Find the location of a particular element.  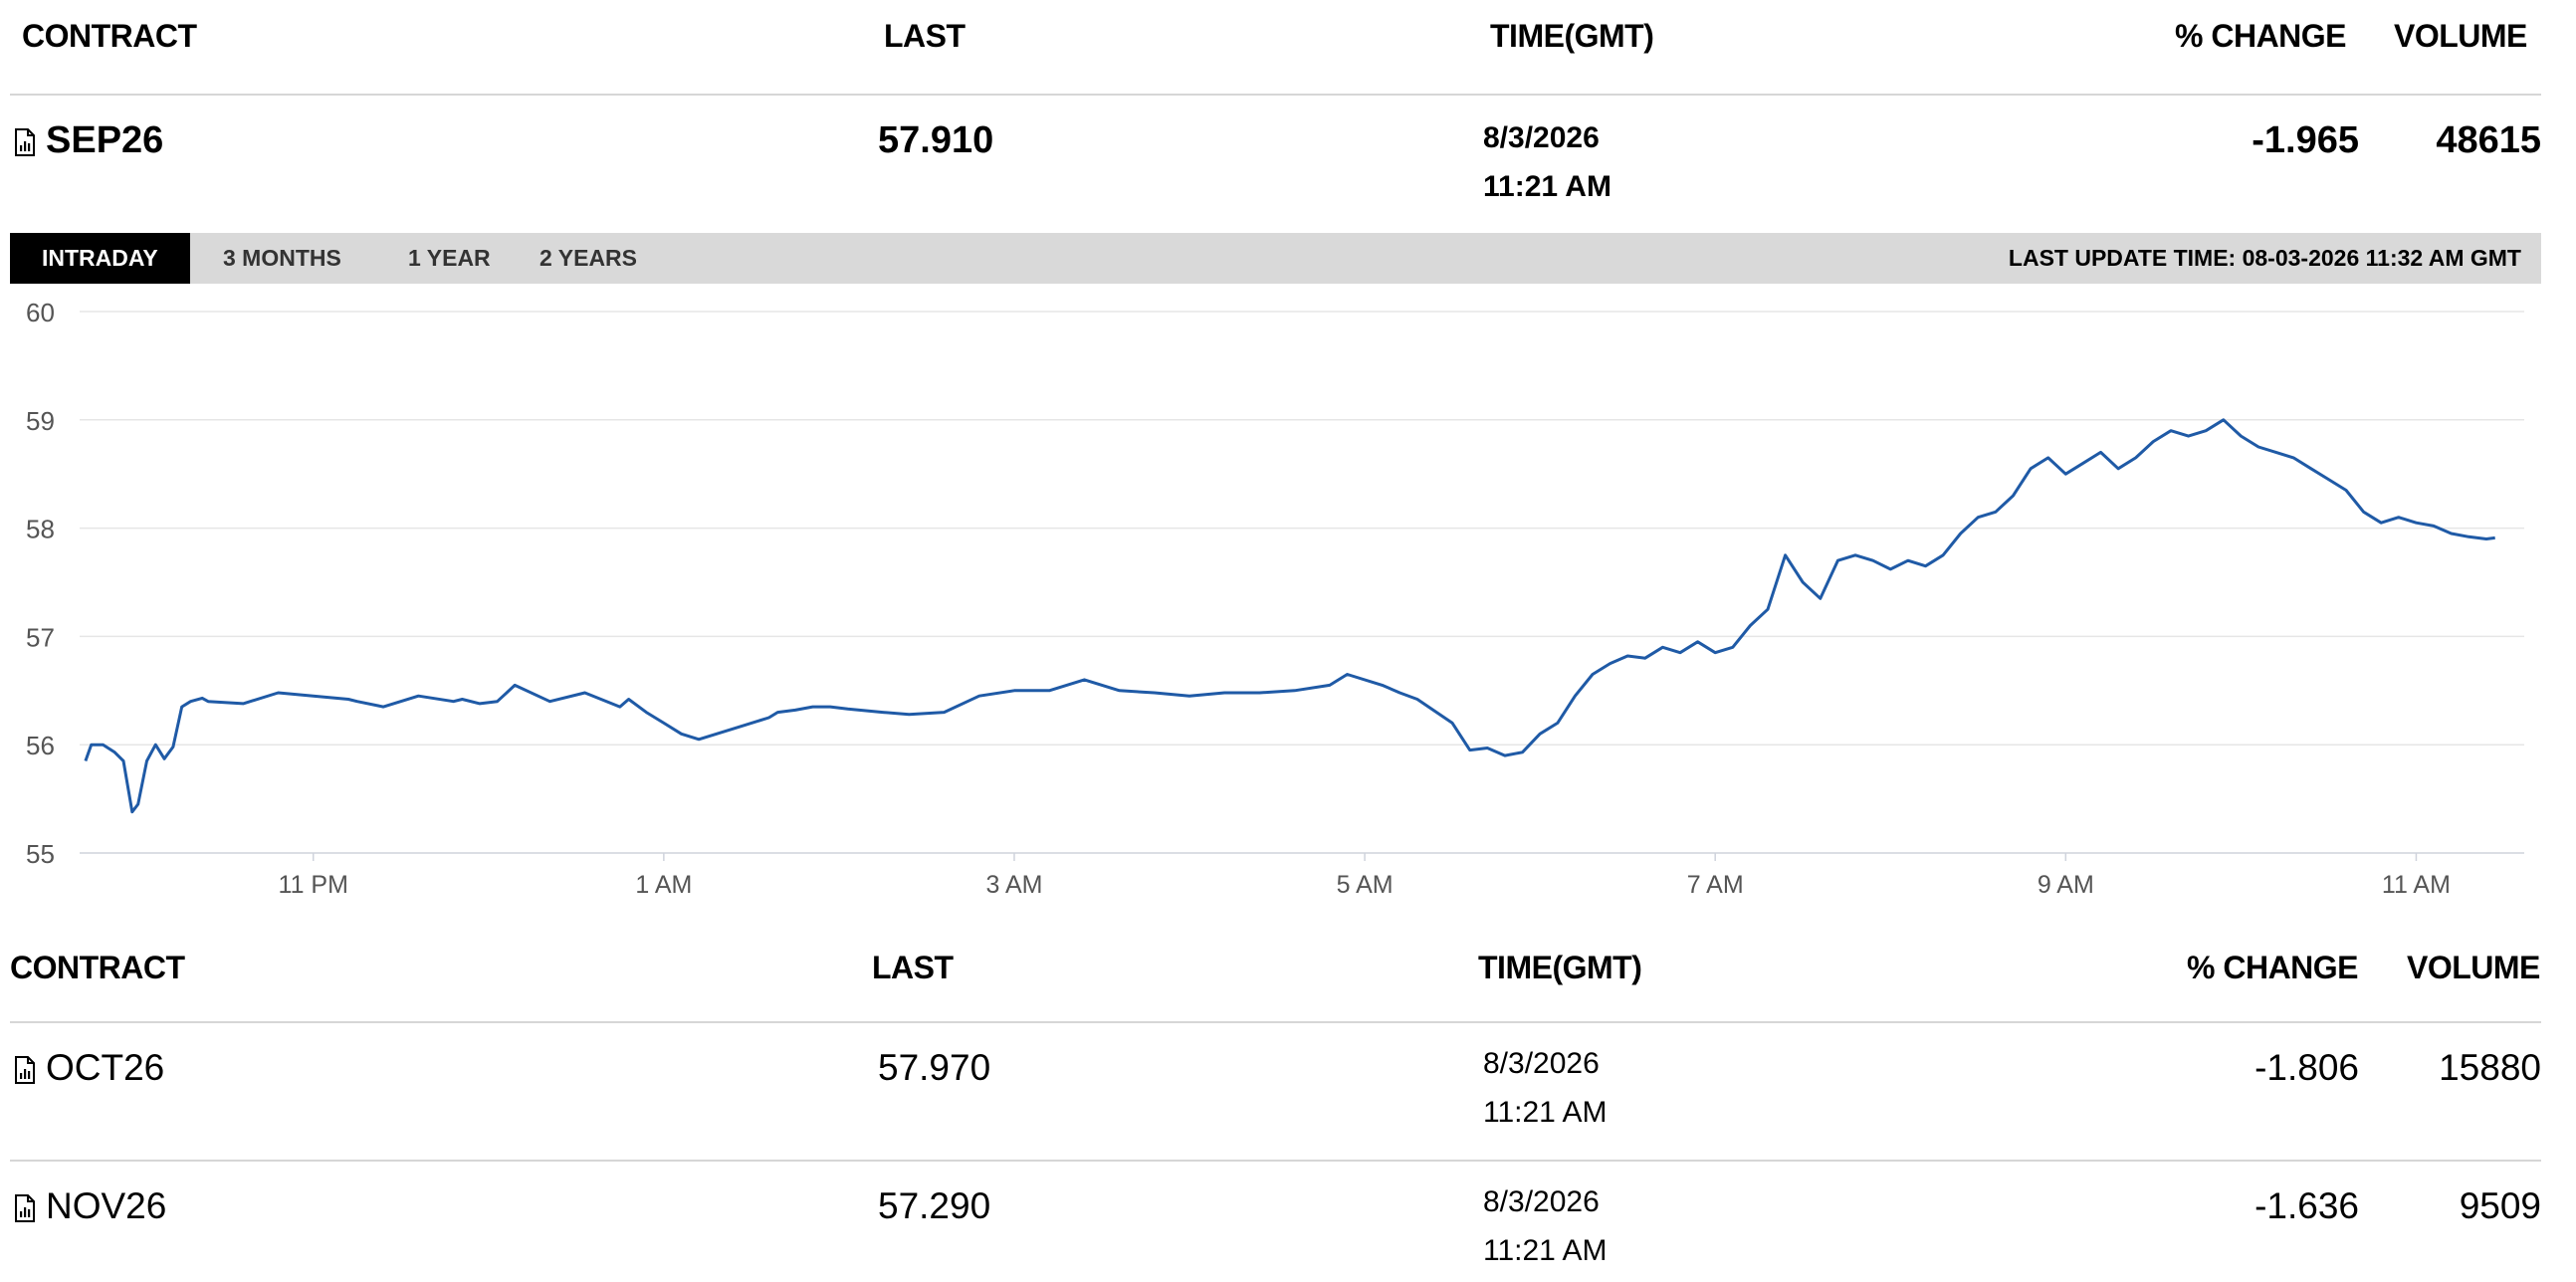

pct-change: -1.636 is located at coordinates (2306, 1205).